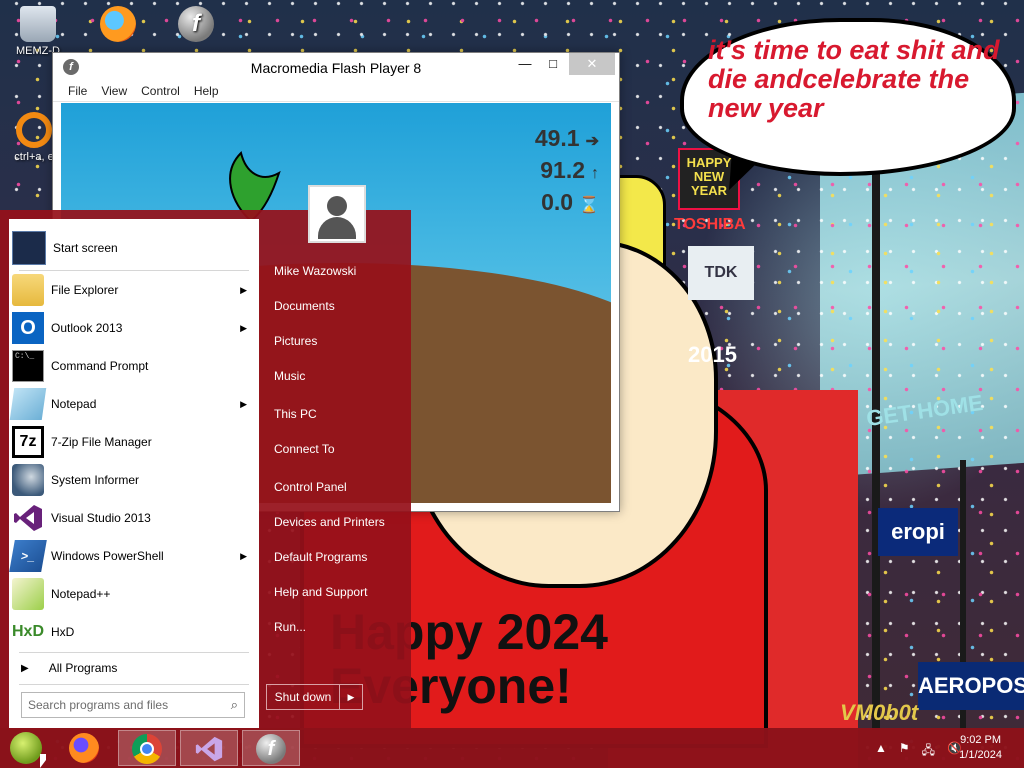  What do you see at coordinates (134, 404) in the screenshot?
I see `program-notepad: Notepad ▶` at bounding box center [134, 404].